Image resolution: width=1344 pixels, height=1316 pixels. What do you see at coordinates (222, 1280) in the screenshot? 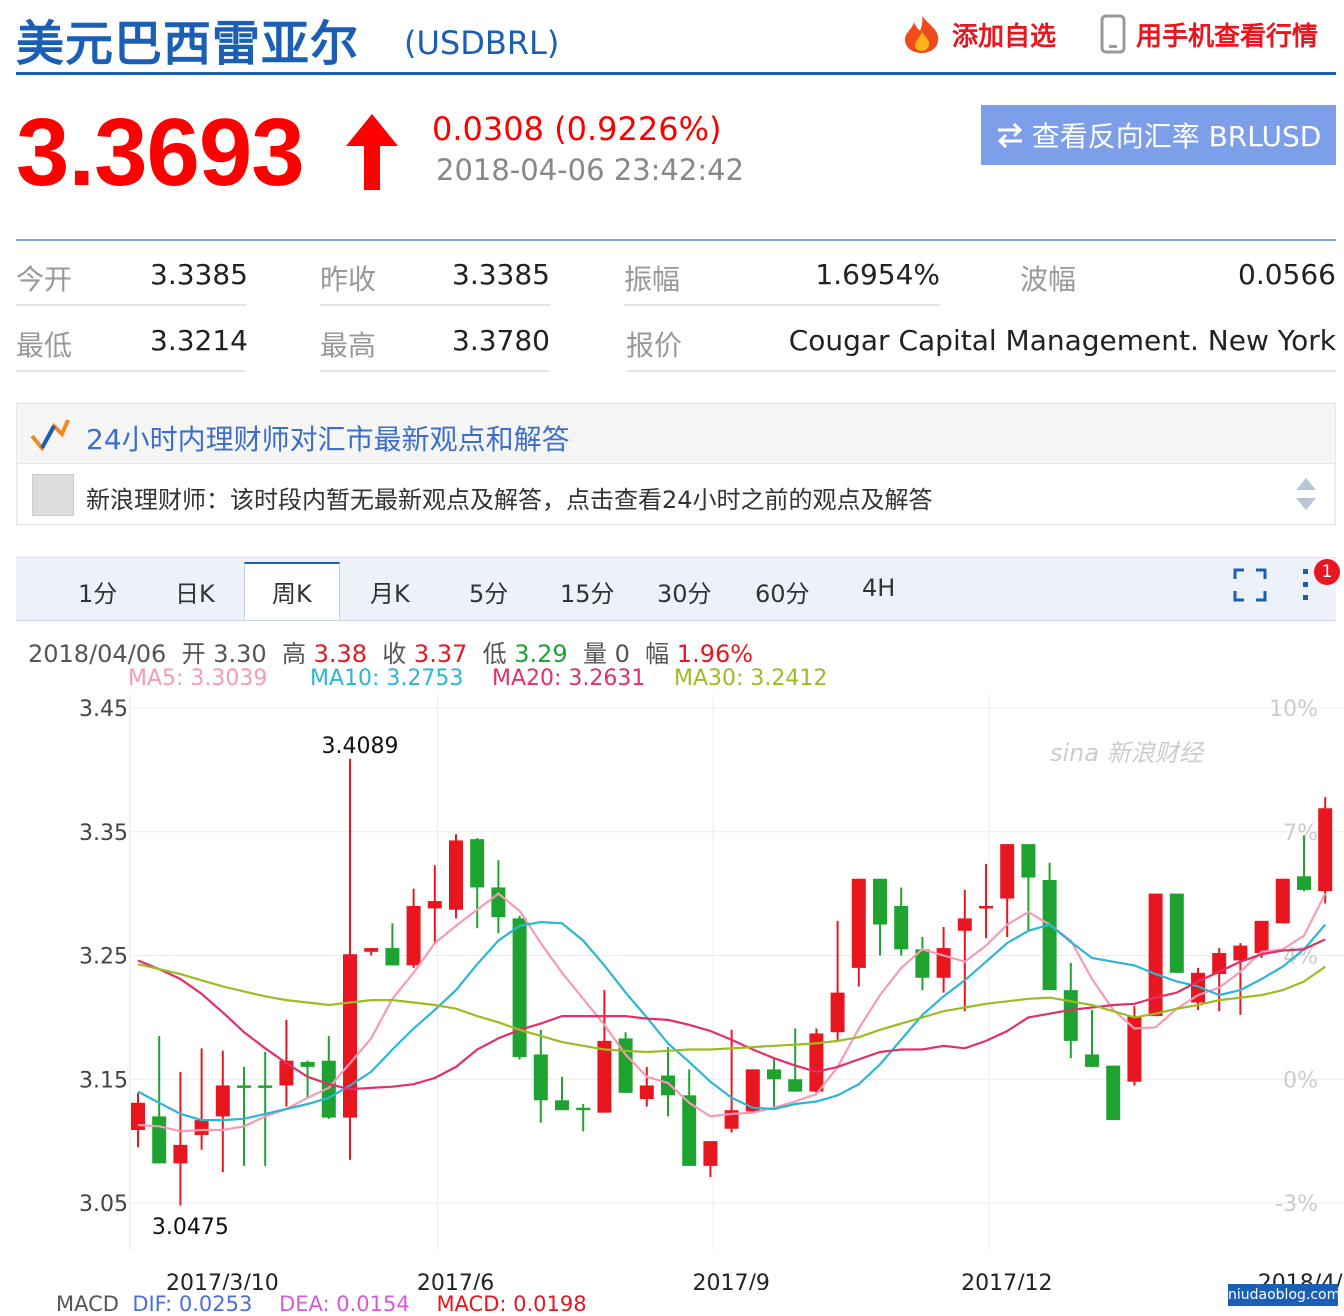
I see `x-tick-label: 2017/3/10` at bounding box center [222, 1280].